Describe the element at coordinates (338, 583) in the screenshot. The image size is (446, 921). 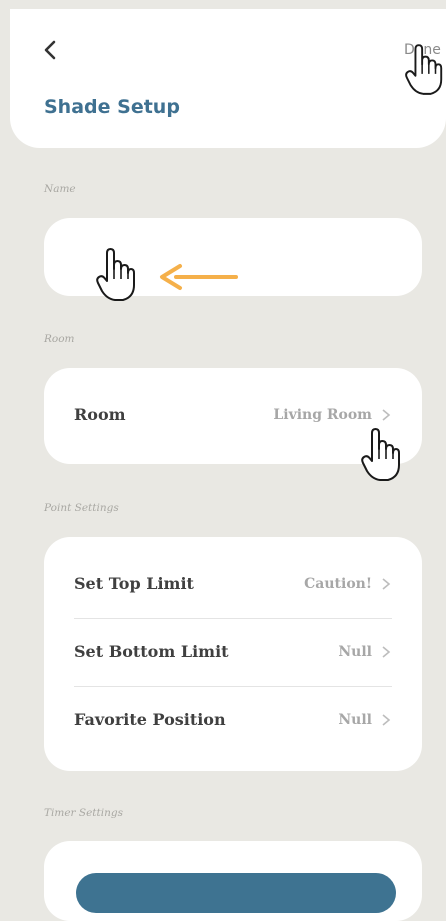
I see `point-row-value: Caution!` at that location.